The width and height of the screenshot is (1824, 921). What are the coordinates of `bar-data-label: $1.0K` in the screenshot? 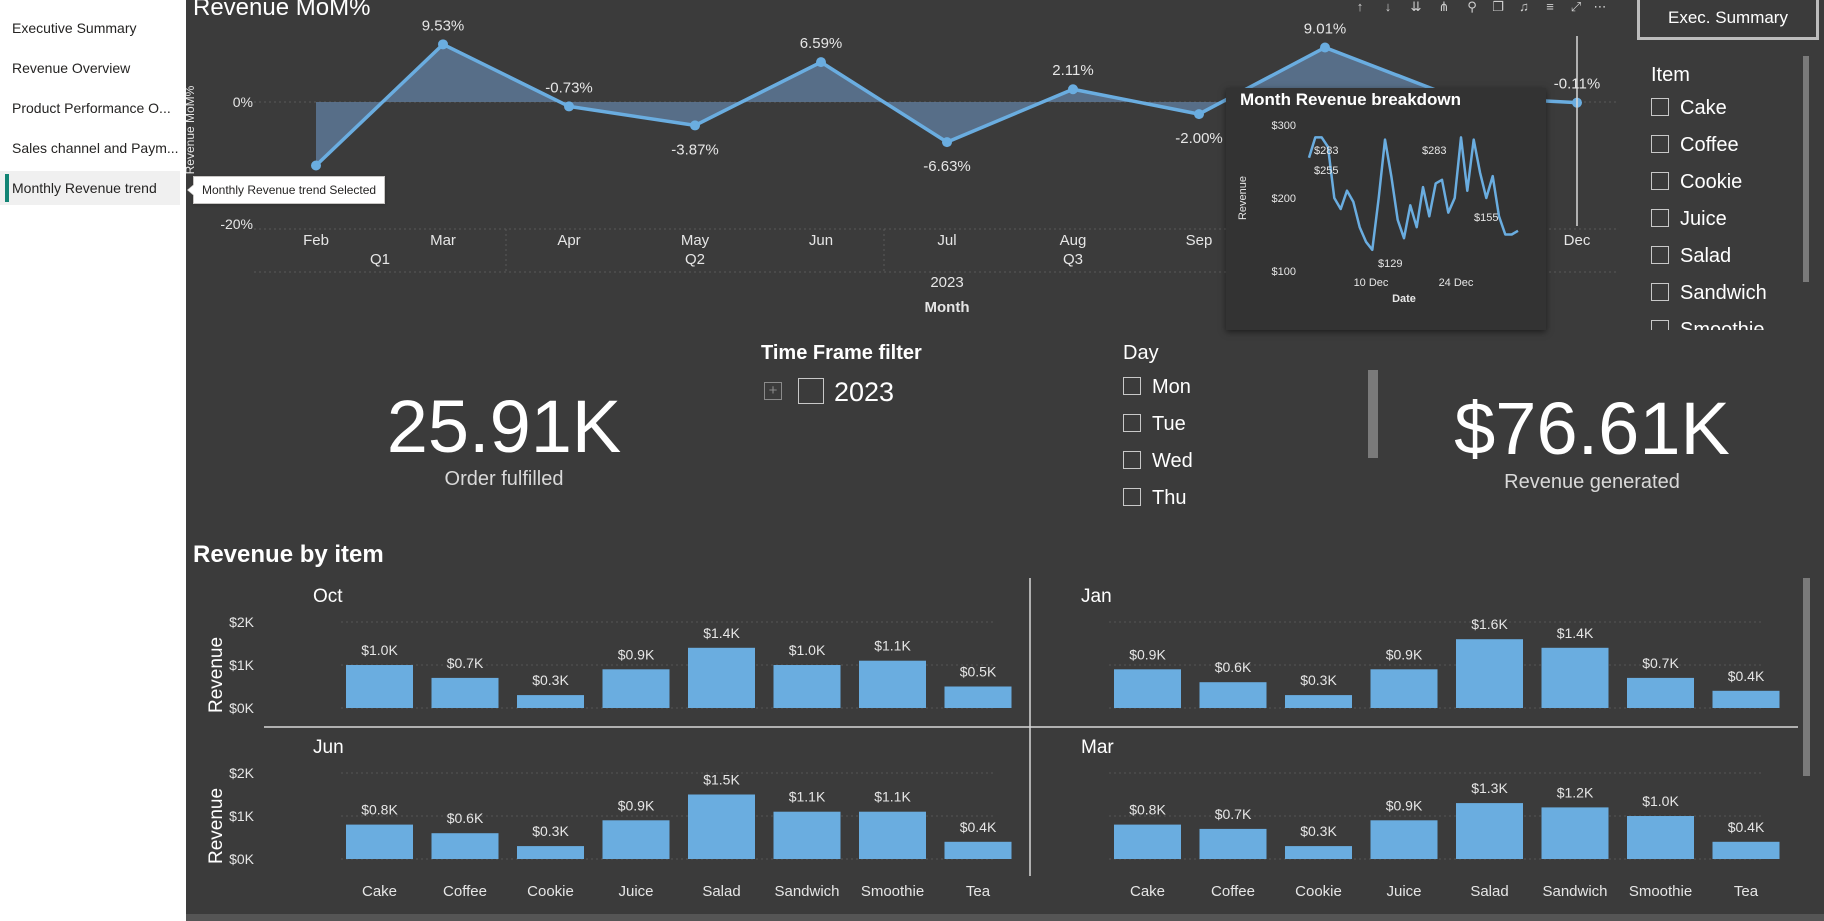 It's located at (1660, 801).